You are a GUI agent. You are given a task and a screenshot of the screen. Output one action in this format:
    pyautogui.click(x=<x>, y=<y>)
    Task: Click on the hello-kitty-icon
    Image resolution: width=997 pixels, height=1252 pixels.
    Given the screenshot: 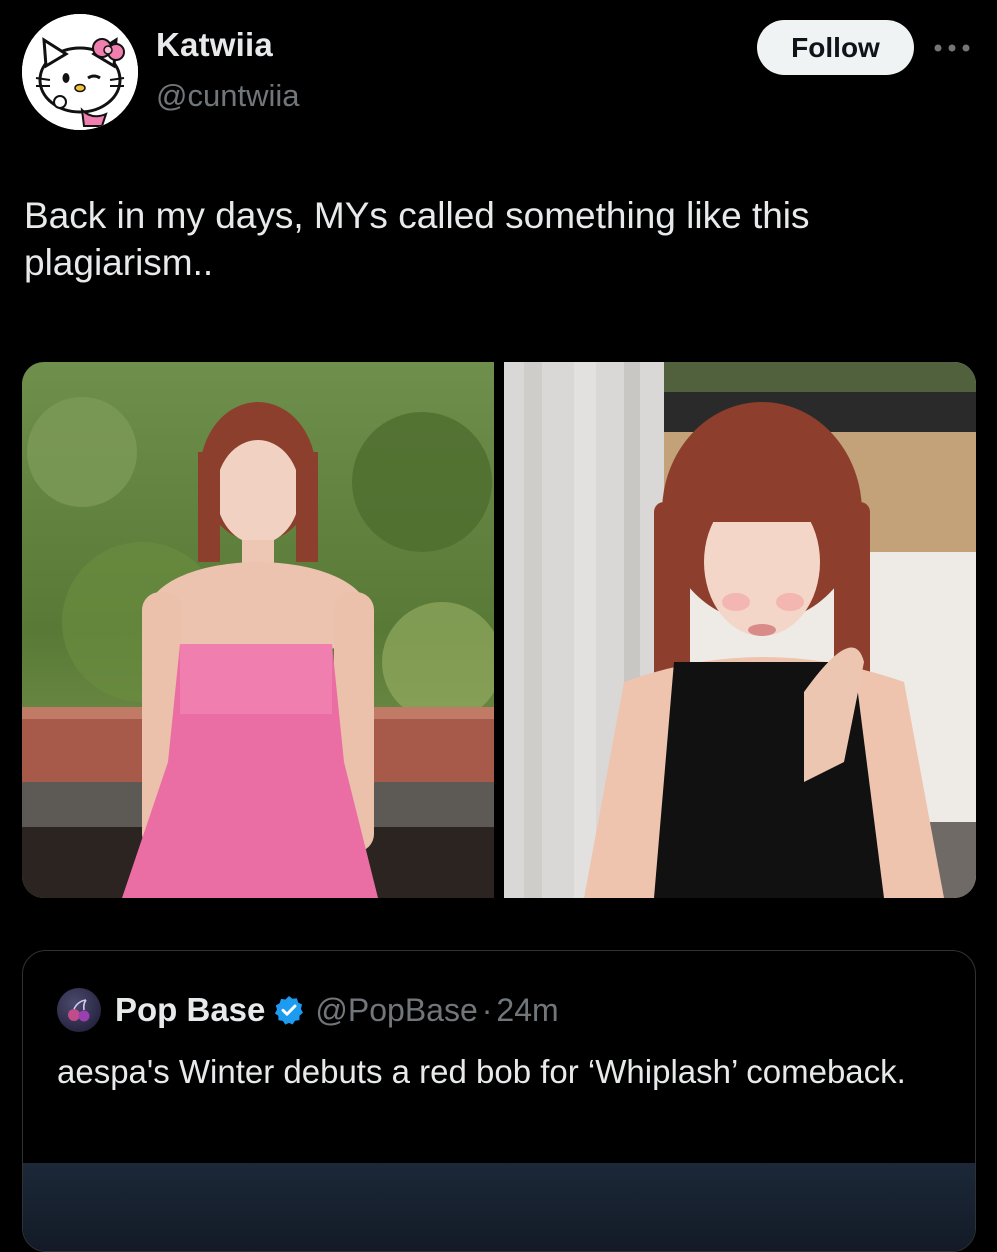 What is the action you would take?
    pyautogui.click(x=80, y=72)
    